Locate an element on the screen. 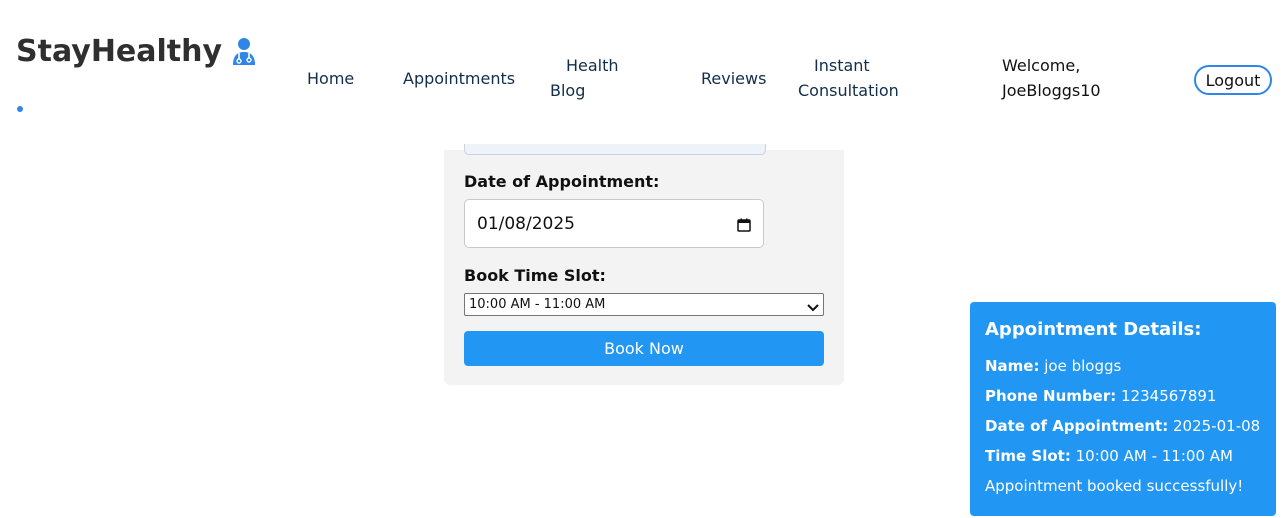  detail-name-row: Name: joe bloggs is located at coordinates (1123, 366).